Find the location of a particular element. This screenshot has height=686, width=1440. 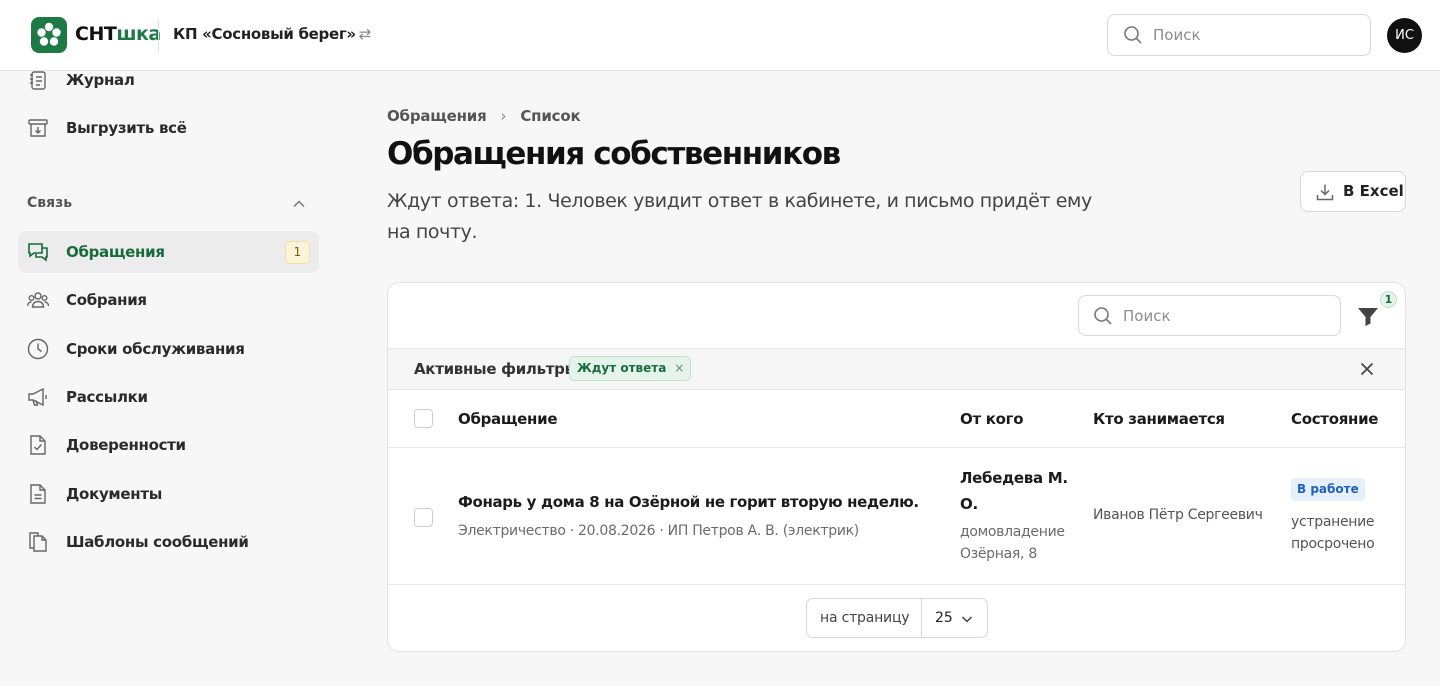

header-search is located at coordinates (1239, 35).